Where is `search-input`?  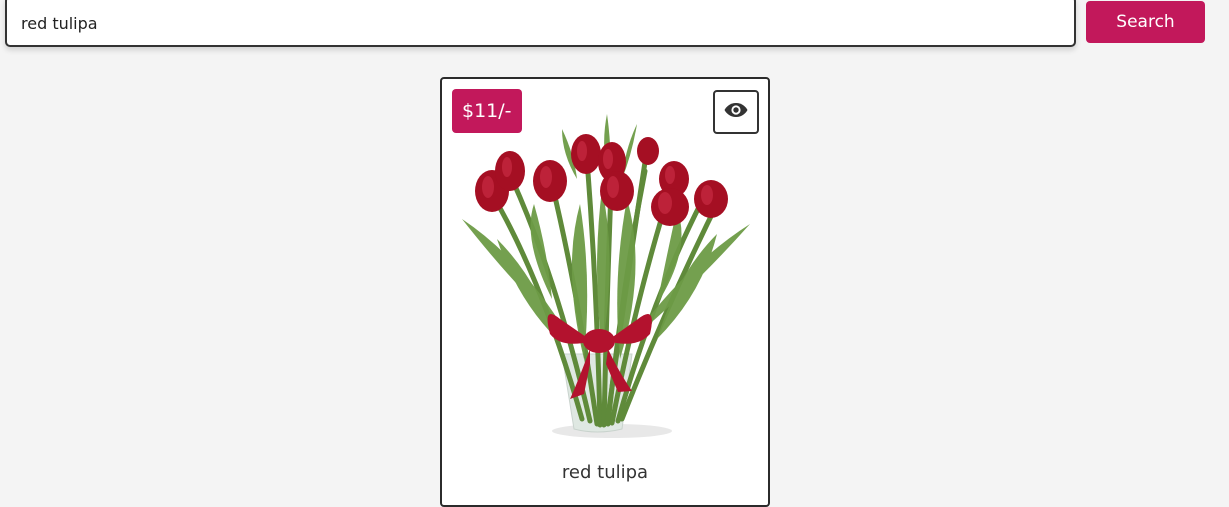
search-input is located at coordinates (541, 23).